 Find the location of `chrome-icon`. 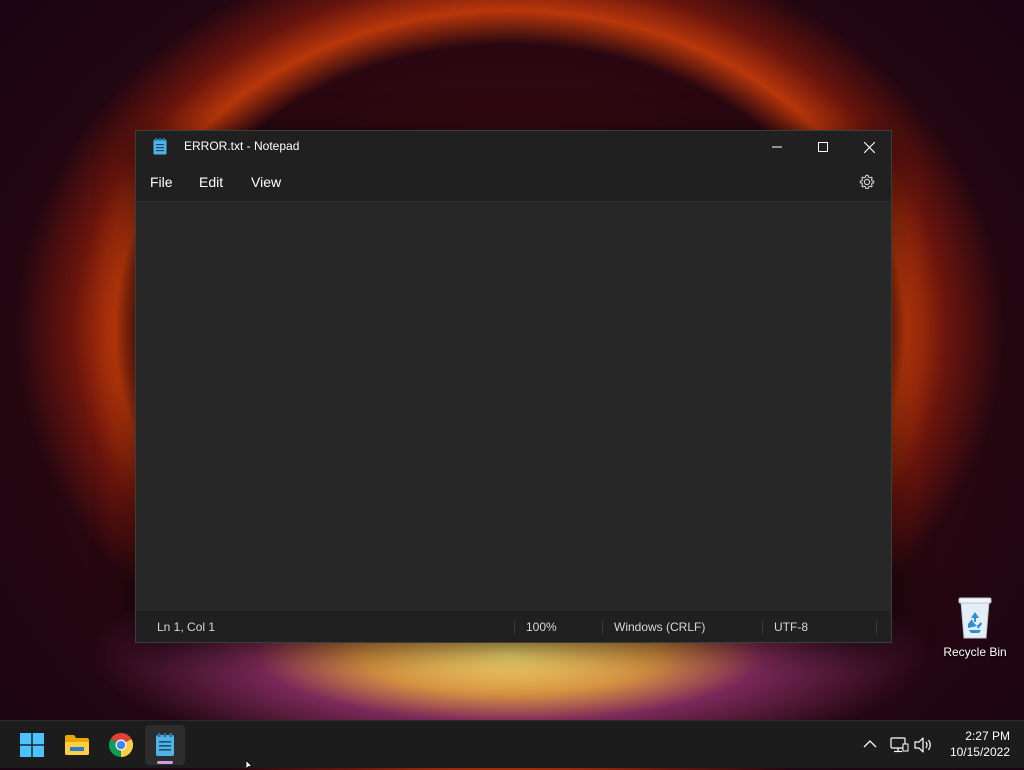

chrome-icon is located at coordinates (121, 745).